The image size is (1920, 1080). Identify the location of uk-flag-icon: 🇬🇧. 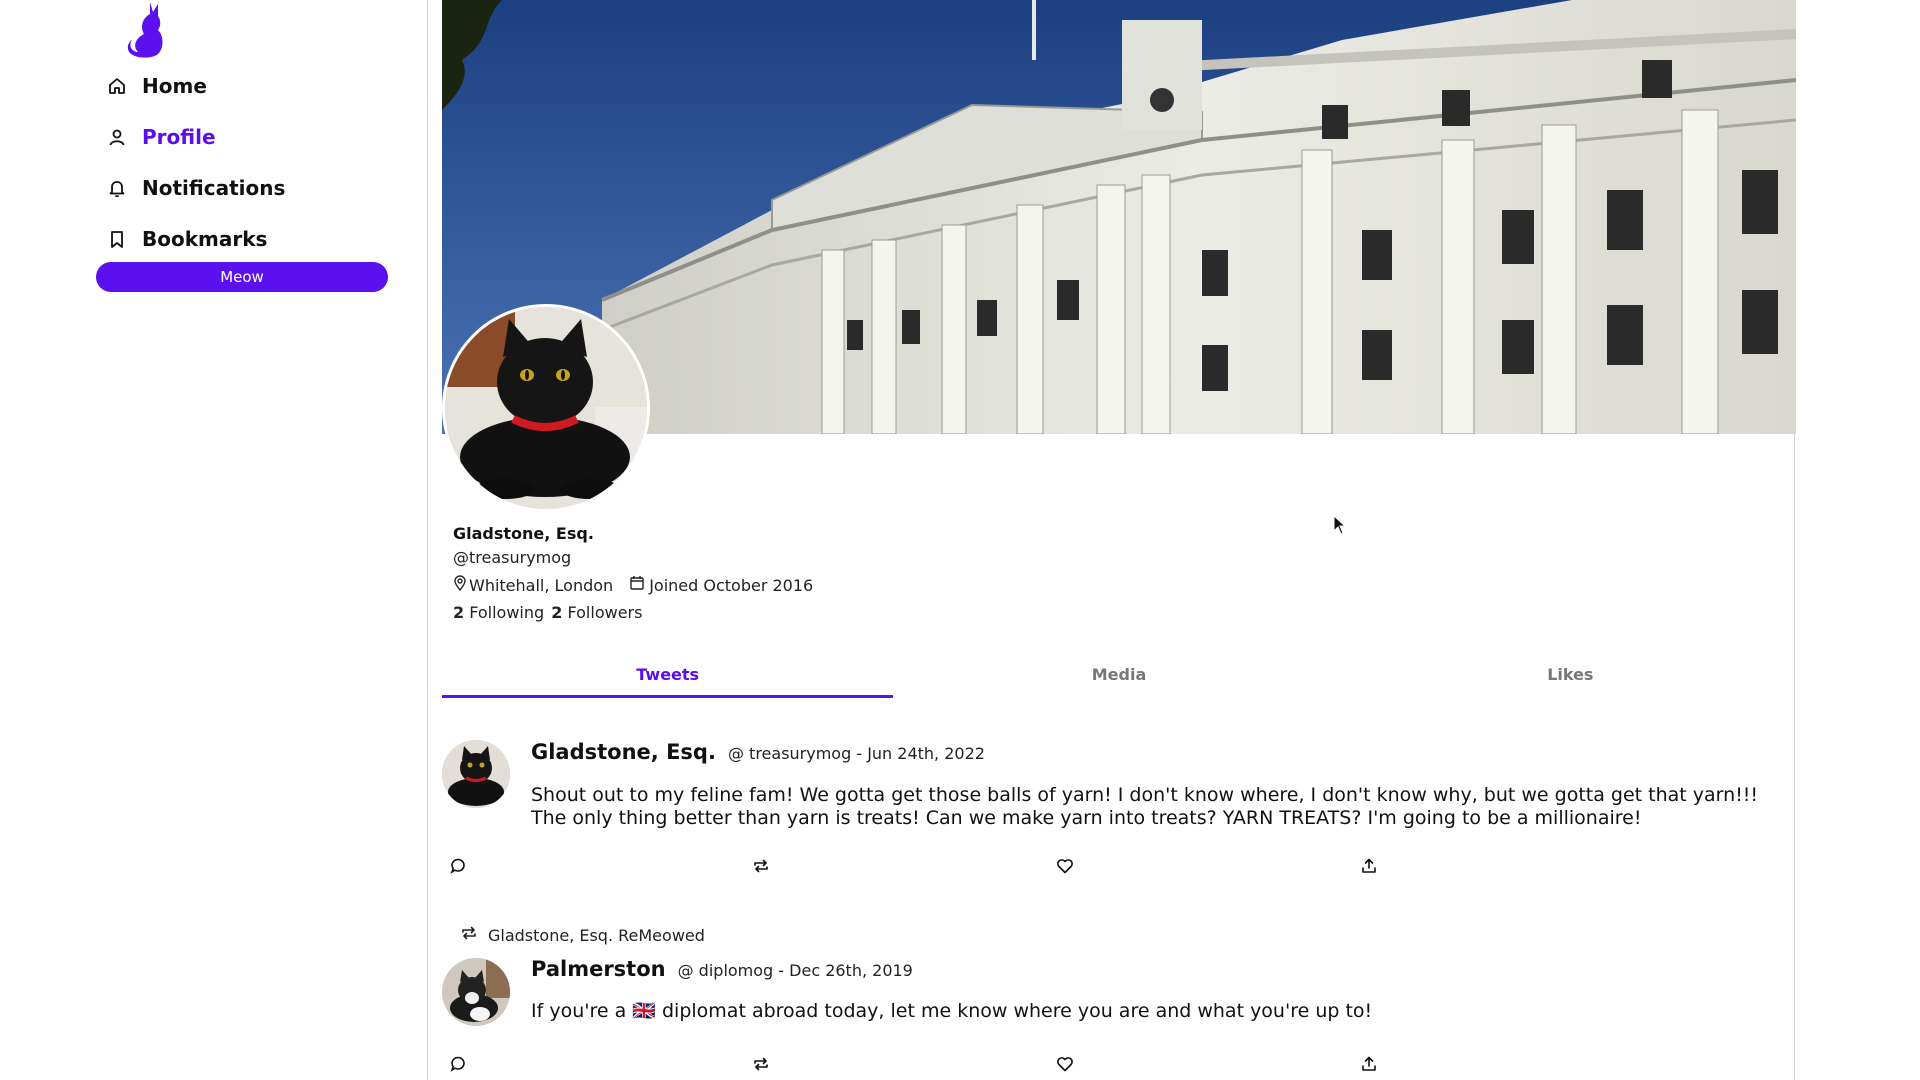
(644, 1011).